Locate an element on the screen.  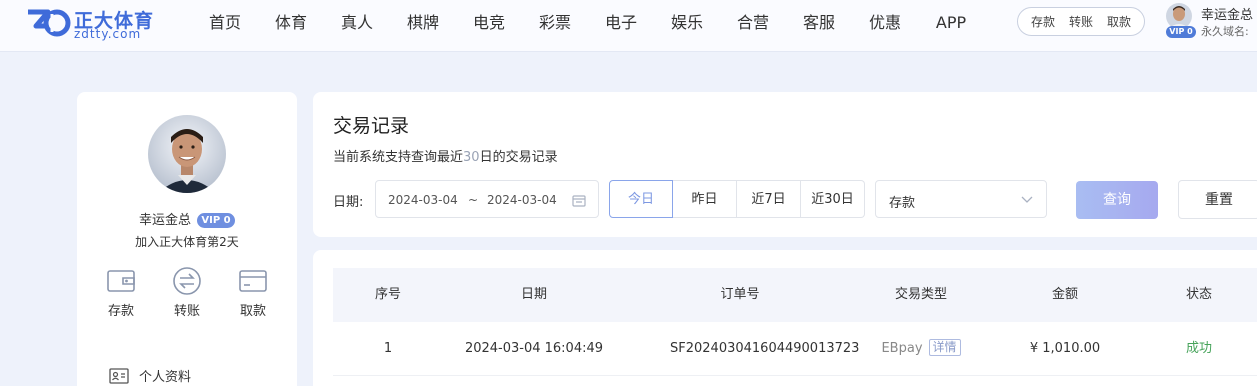
deposit-action: 存款 is located at coordinates (121, 292).